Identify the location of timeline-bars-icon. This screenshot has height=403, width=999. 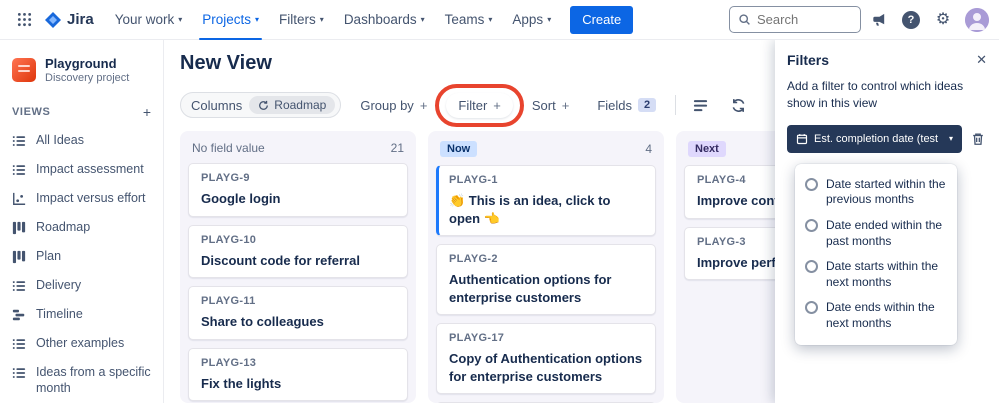
(19, 315).